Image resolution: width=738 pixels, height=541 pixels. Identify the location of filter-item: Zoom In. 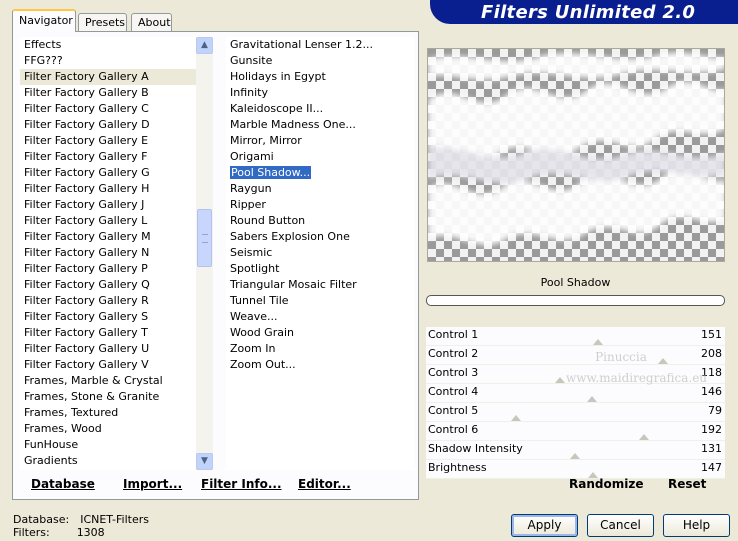
(320, 349).